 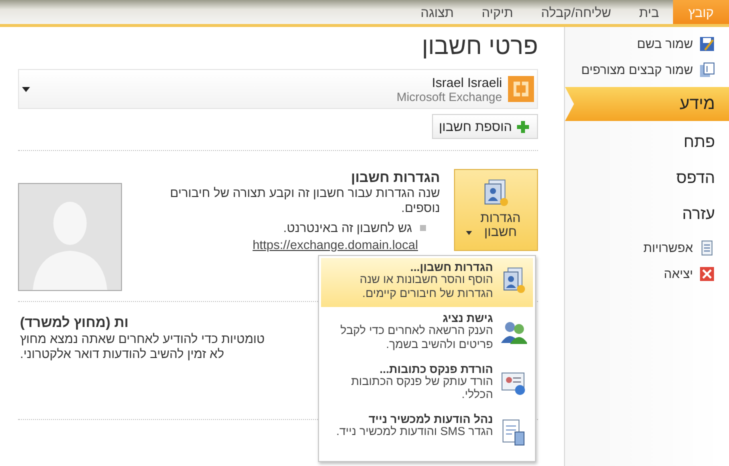 I want to click on sidebar-tab: מידע, so click(x=647, y=104).